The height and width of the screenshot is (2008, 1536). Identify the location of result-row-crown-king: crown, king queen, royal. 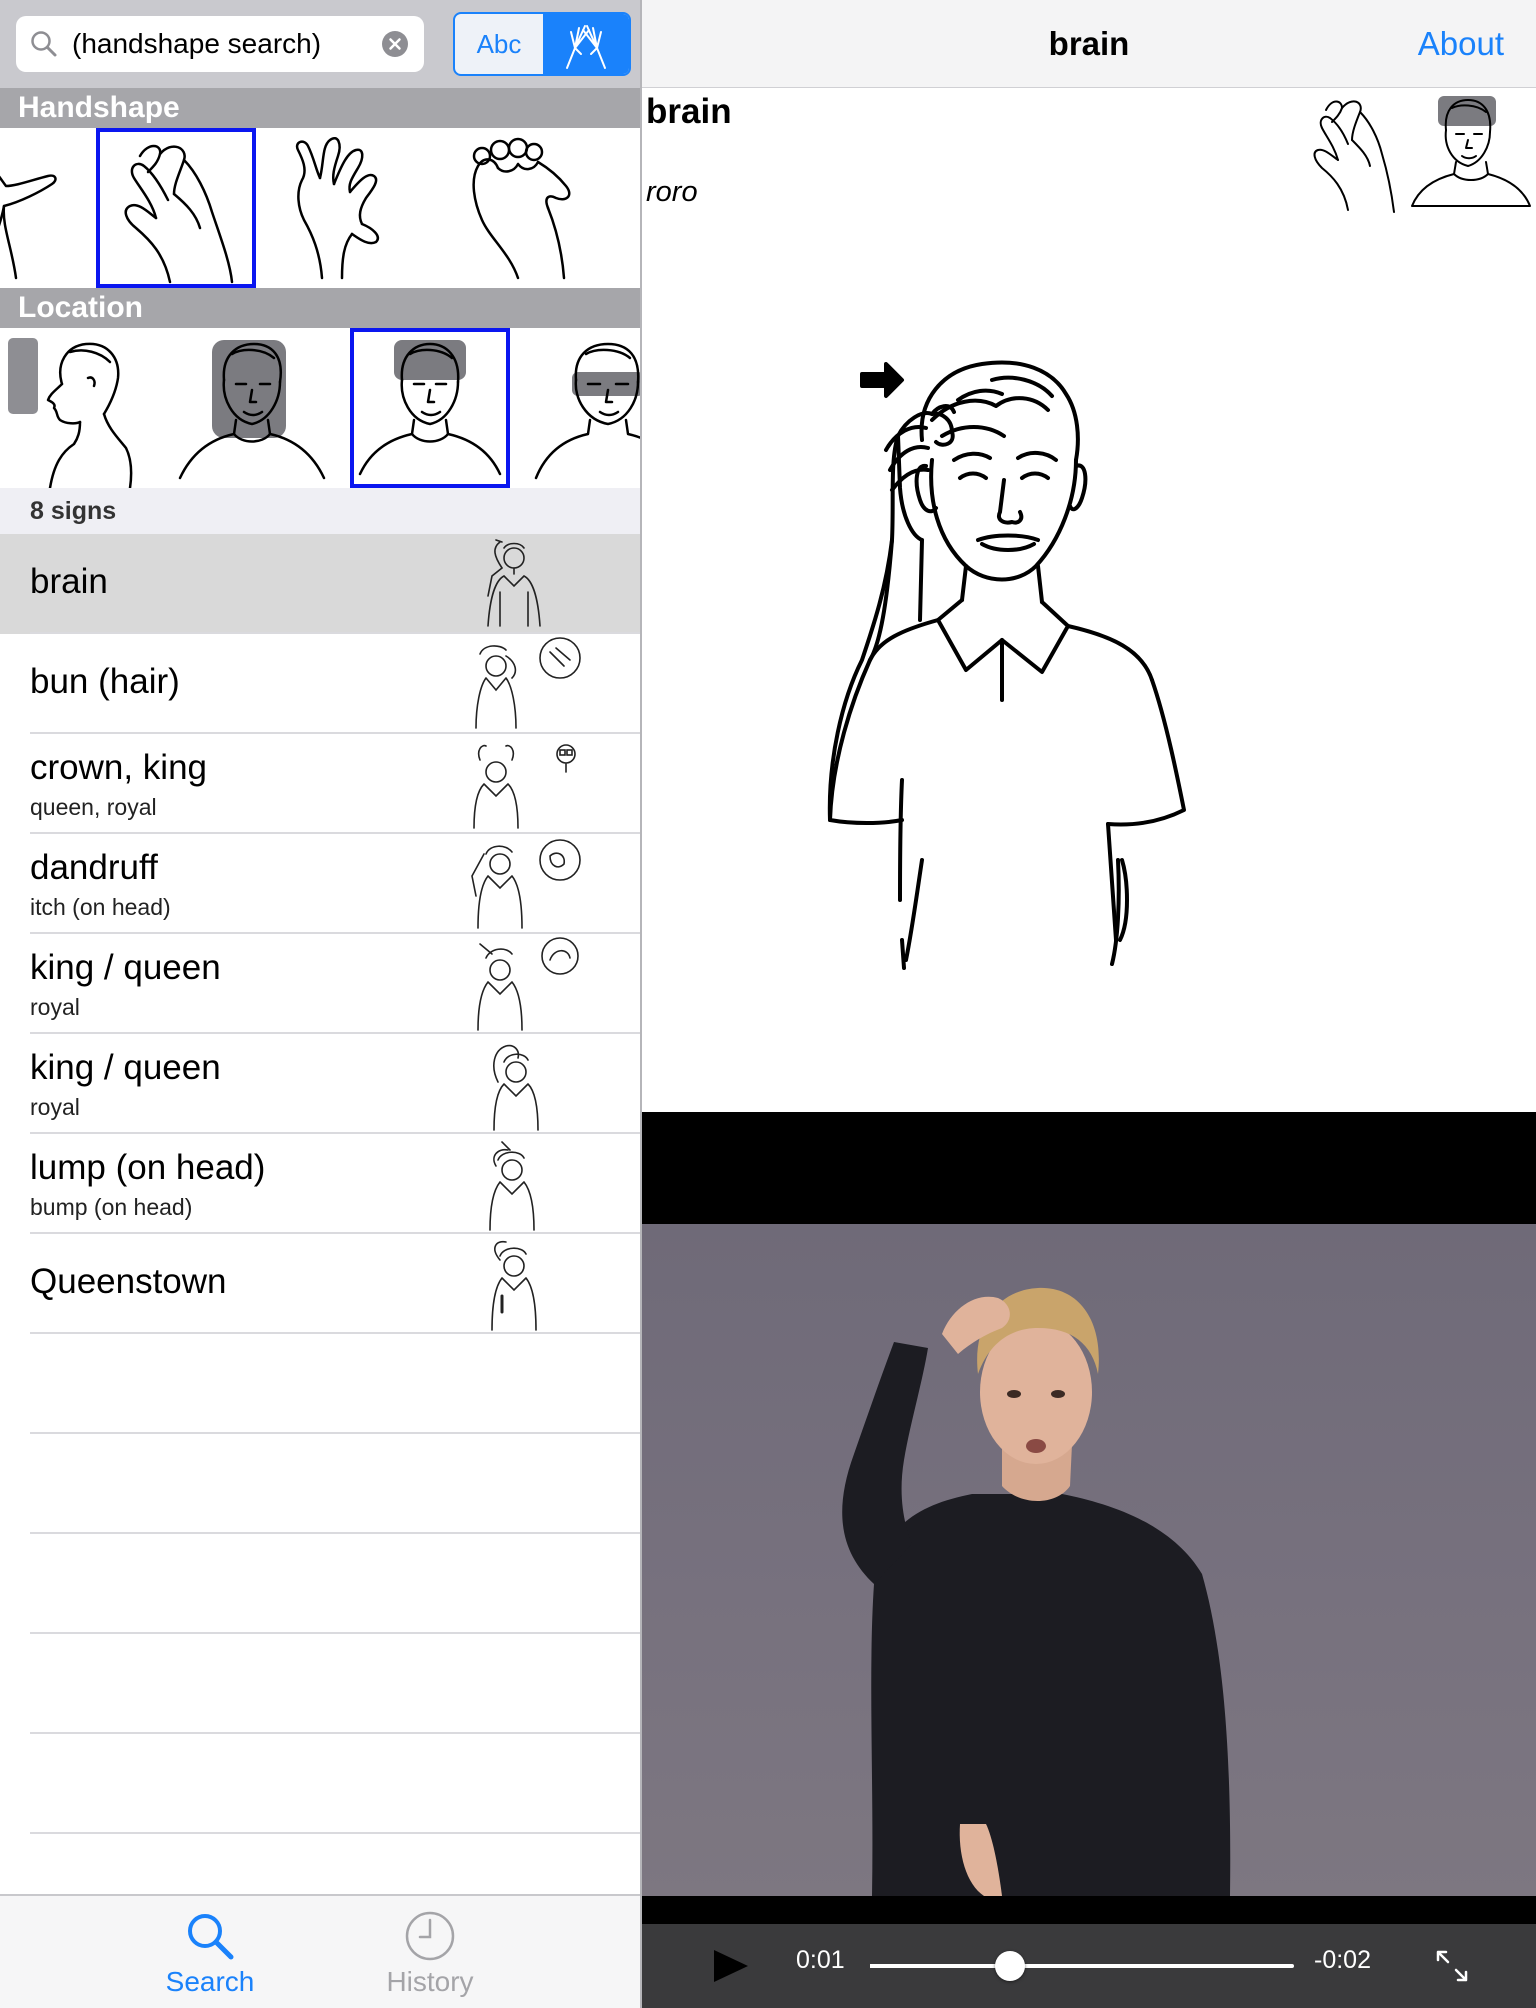
(320, 784).